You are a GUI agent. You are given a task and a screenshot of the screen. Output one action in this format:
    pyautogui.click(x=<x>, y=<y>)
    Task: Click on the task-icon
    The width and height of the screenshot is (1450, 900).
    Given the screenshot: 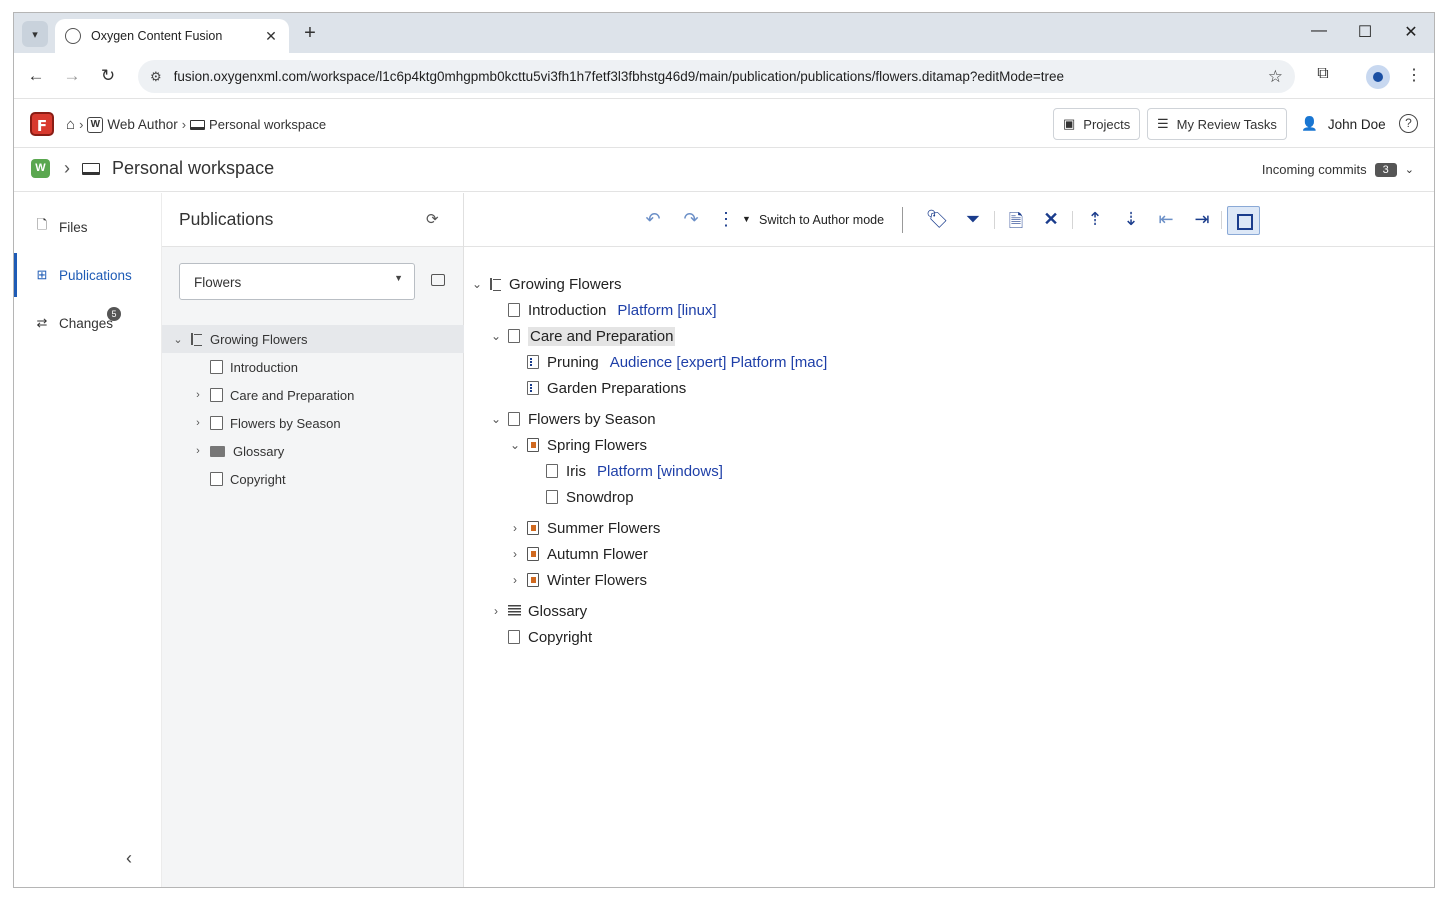 What is the action you would take?
    pyautogui.click(x=533, y=388)
    